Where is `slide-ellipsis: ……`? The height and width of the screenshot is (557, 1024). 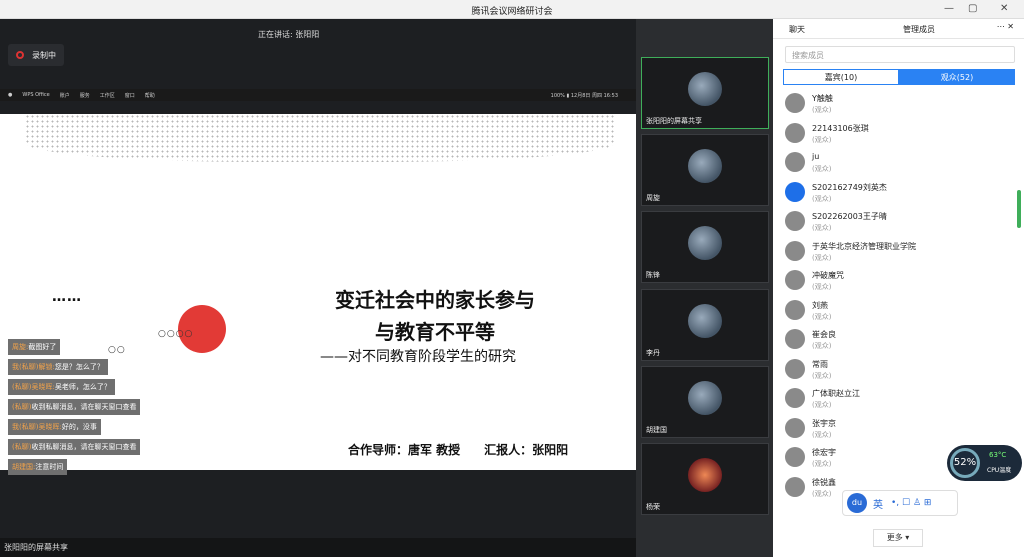 slide-ellipsis: …… is located at coordinates (67, 297).